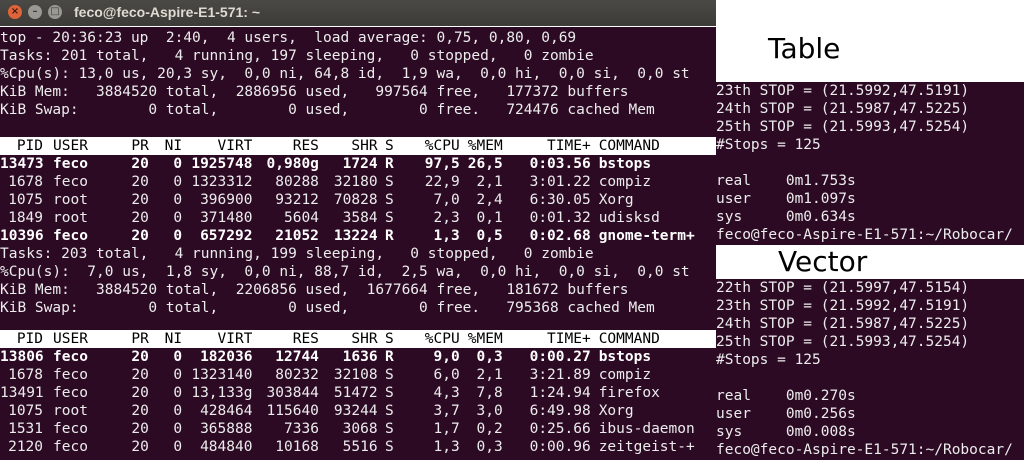  Describe the element at coordinates (446, 393) in the screenshot. I see `cell-cpu: 4,3` at that location.